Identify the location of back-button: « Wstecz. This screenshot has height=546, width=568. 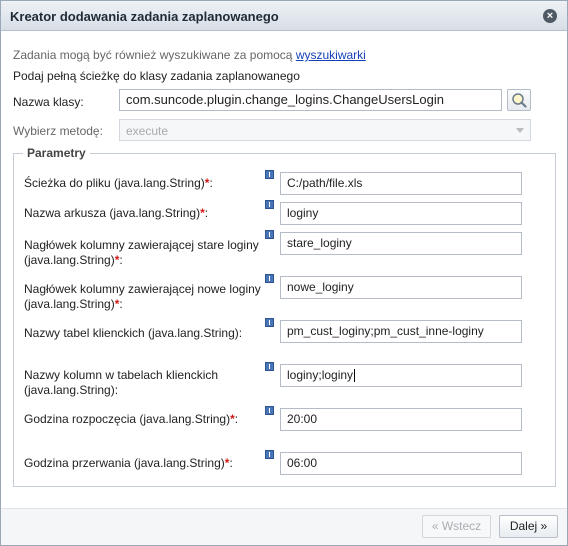
(456, 526).